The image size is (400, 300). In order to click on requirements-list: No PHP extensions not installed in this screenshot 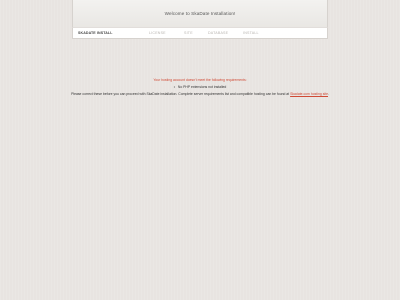, I will do `click(200, 87)`.